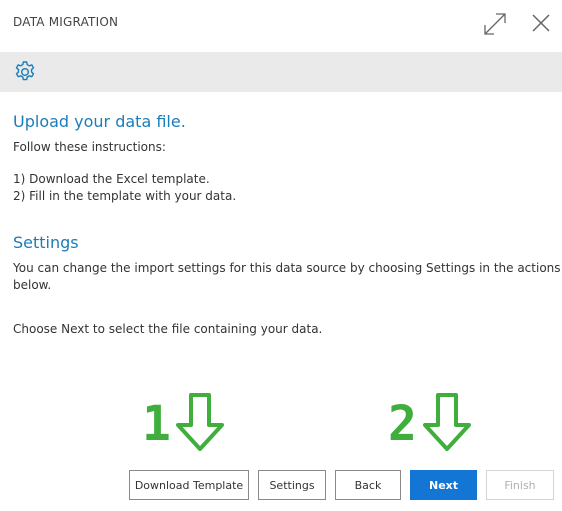 The width and height of the screenshot is (562, 511). Describe the element at coordinates (281, 72) in the screenshot. I see `action-toolbar` at that location.